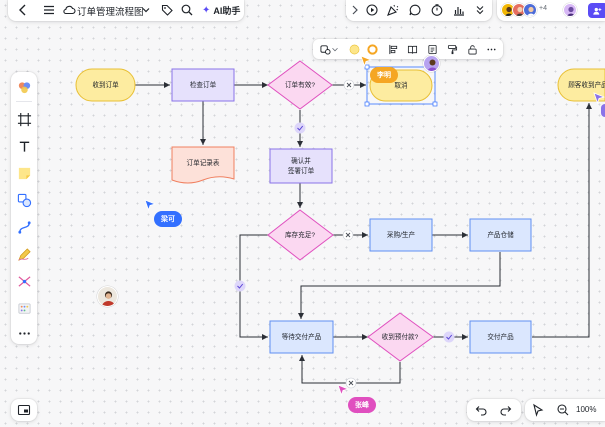 Image resolution: width=605 pixels, height=427 pixels. What do you see at coordinates (480, 10) in the screenshot?
I see `double-chevron-down-icon` at bounding box center [480, 10].